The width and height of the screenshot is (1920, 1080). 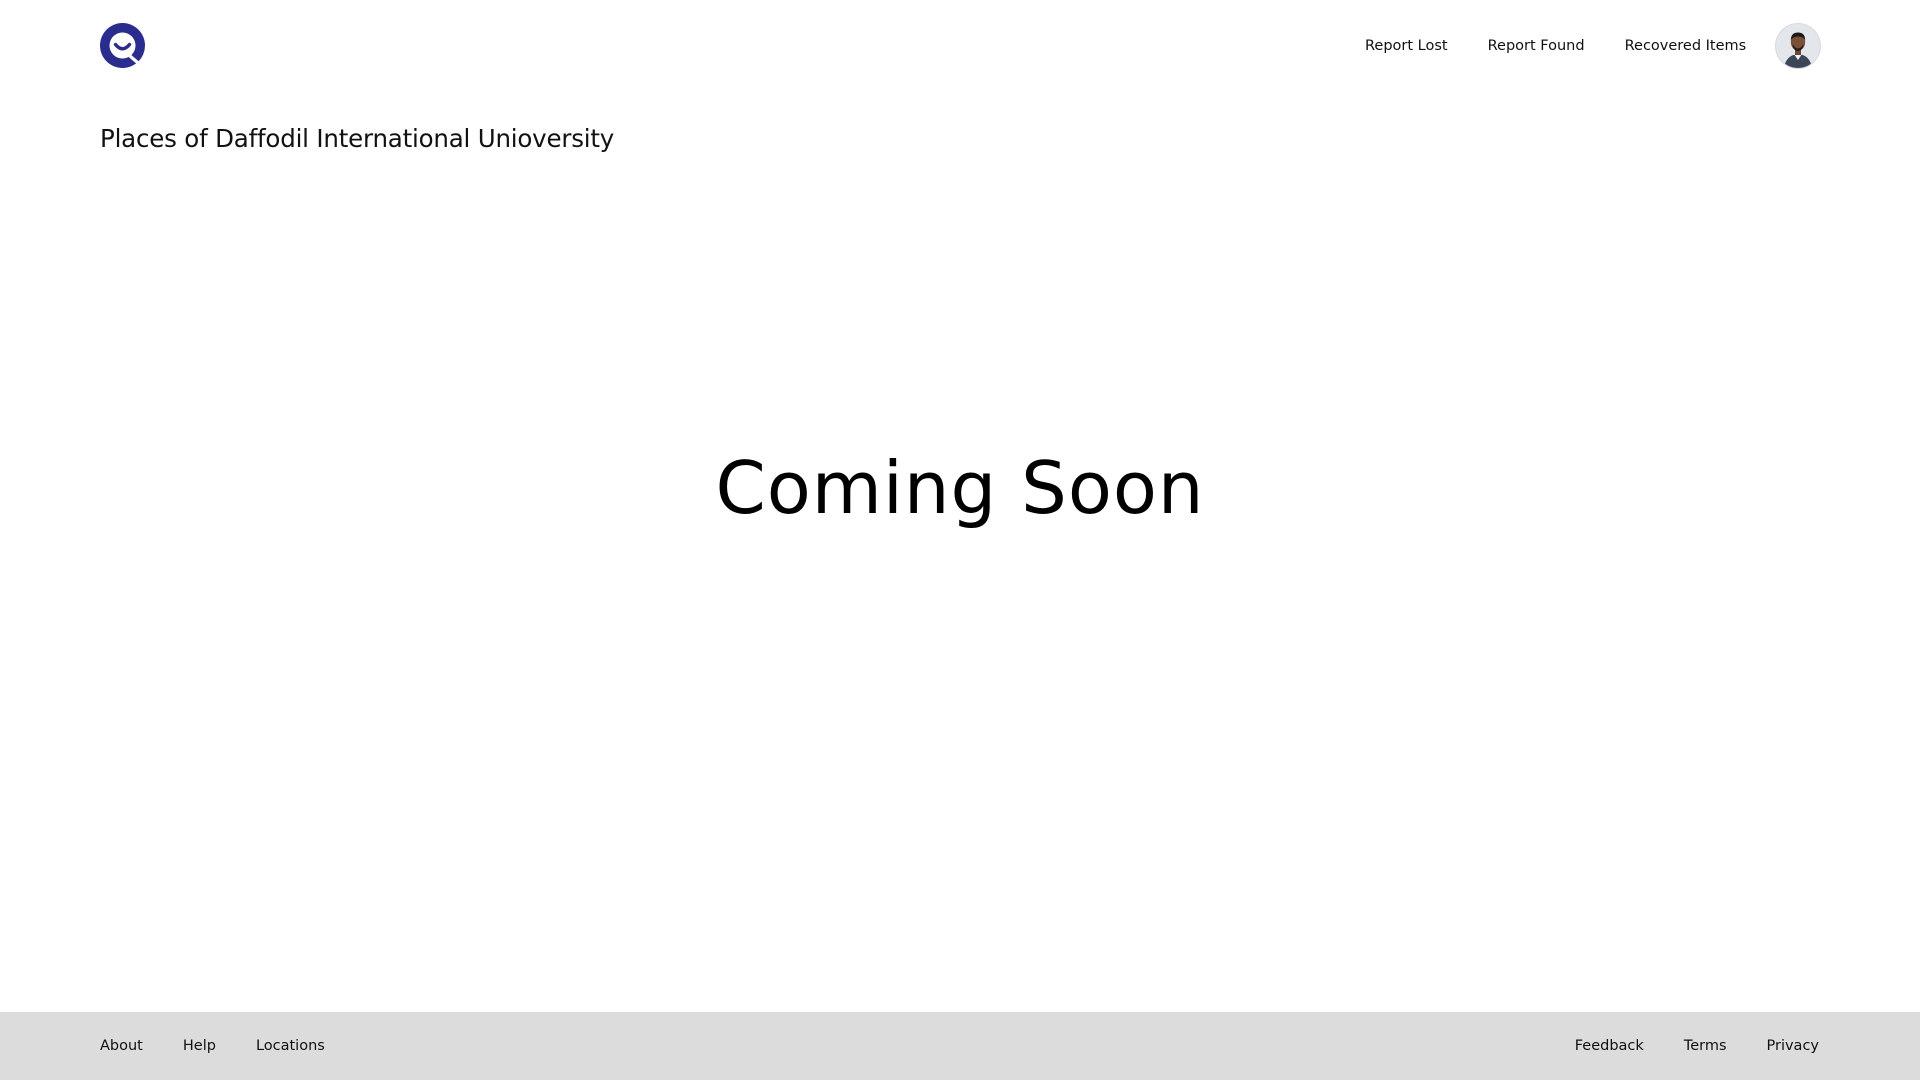 What do you see at coordinates (1793, 1046) in the screenshot?
I see `footer-link-privacy: Privacy` at bounding box center [1793, 1046].